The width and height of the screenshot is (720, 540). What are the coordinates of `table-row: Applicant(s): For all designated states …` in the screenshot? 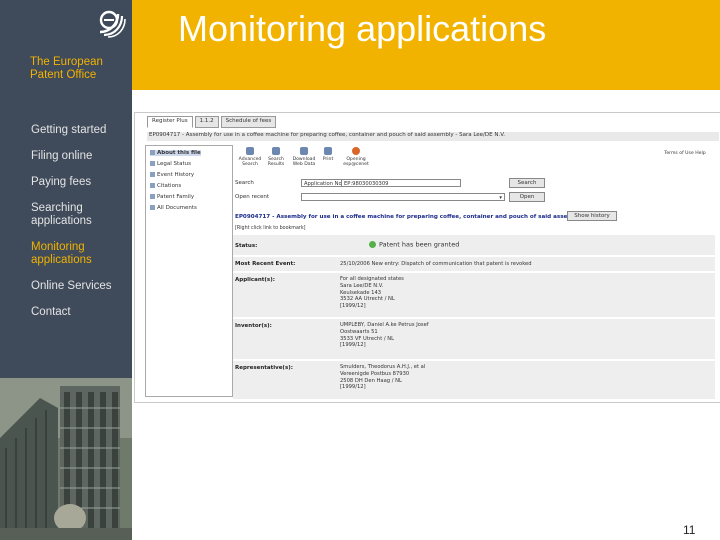 It's located at (474, 295).